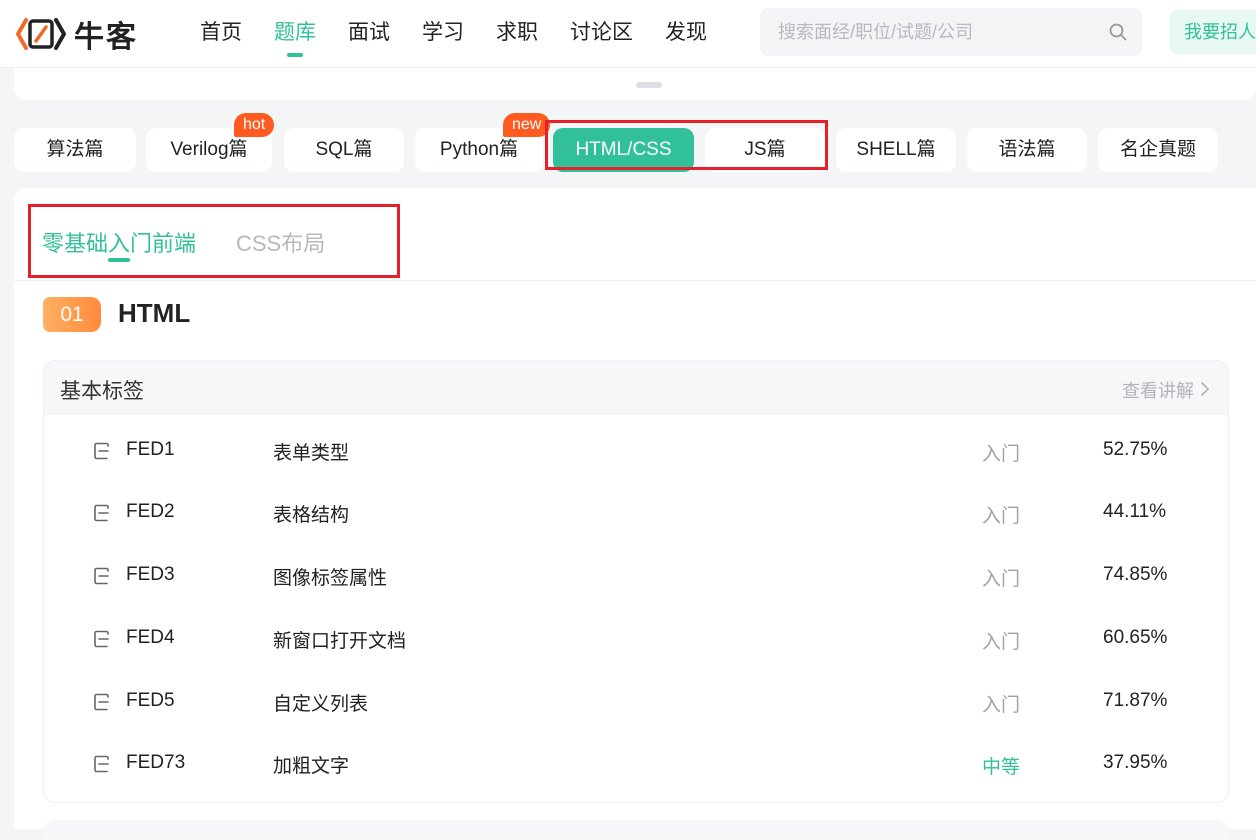 The image size is (1256, 840). Describe the element at coordinates (1135, 762) in the screenshot. I see `pass-rate: 37.95%` at that location.